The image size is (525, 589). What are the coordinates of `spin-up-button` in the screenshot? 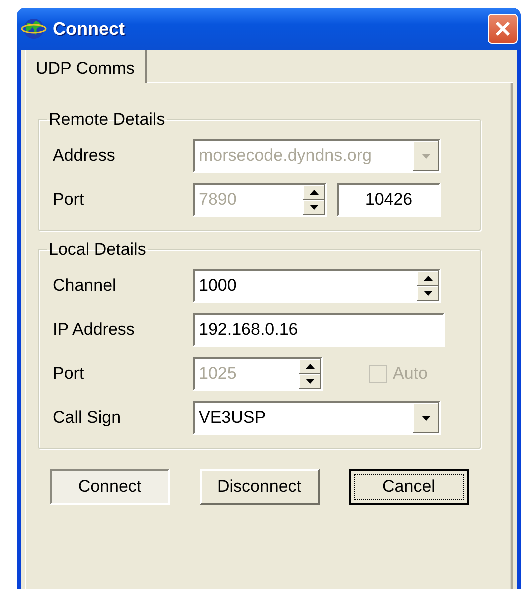 It's located at (428, 278).